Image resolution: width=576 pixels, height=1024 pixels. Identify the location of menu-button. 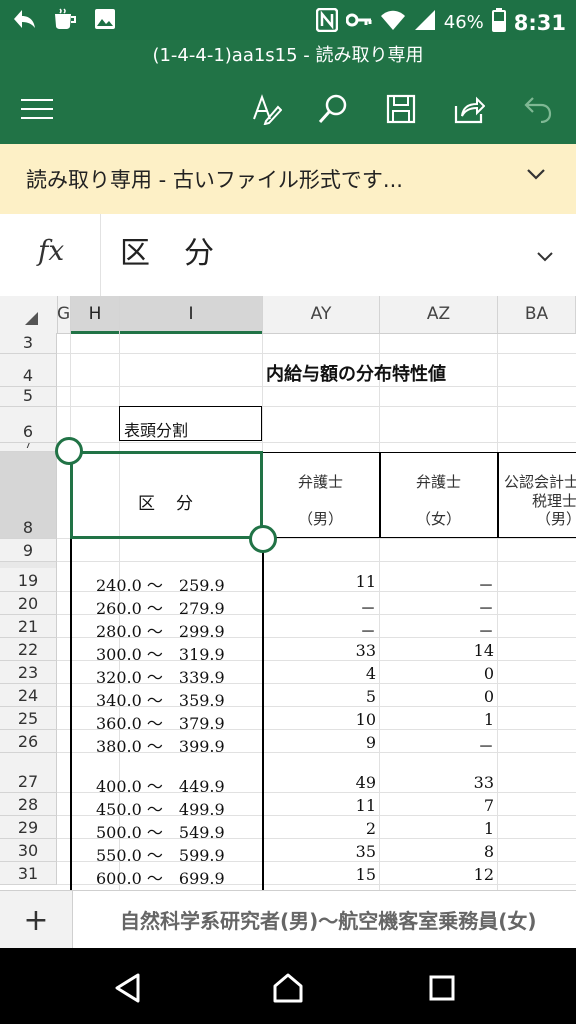
(37, 109).